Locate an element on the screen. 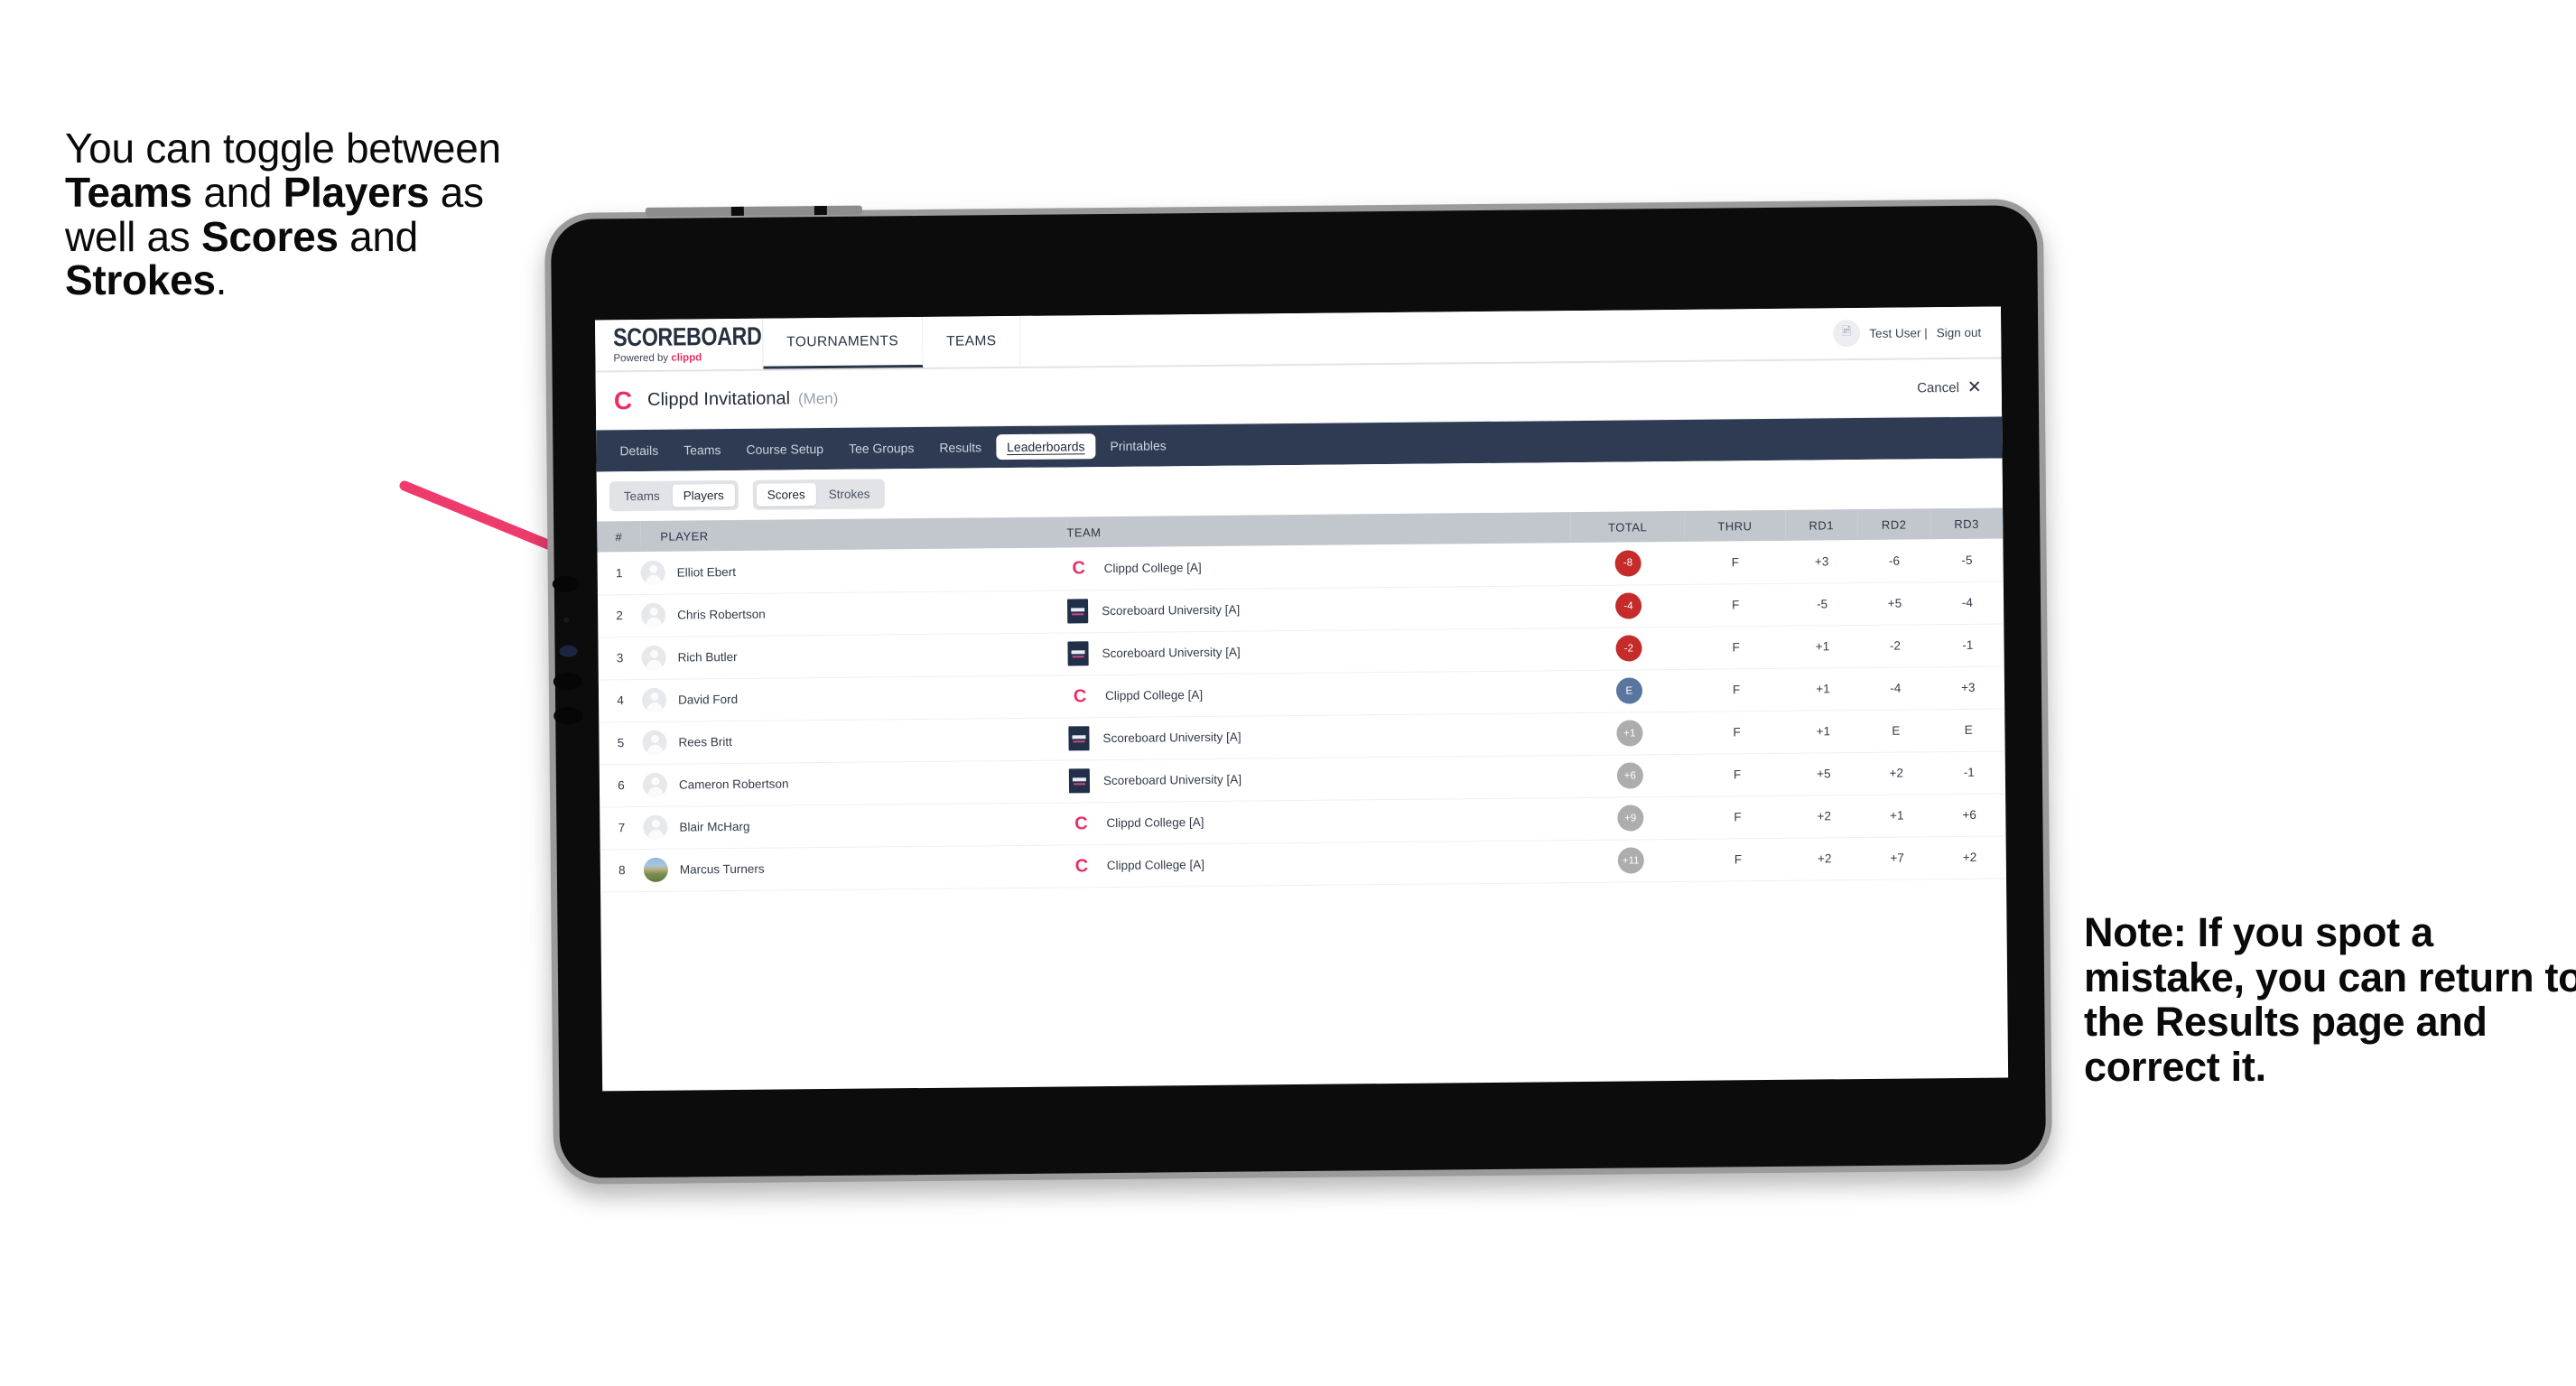 This screenshot has height=1386, width=2576. tablet-top-bezel-detail is located at coordinates (753, 211).